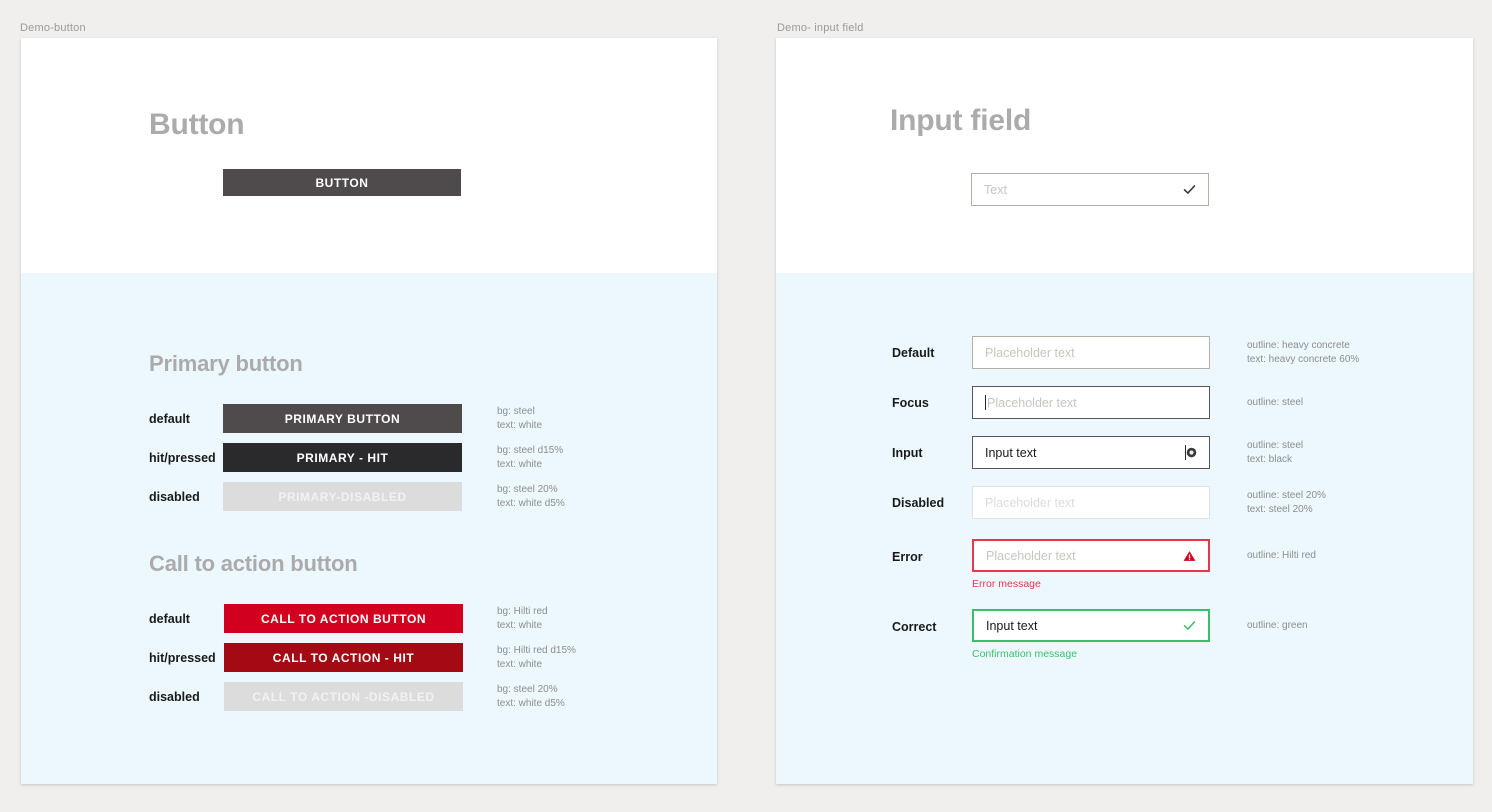  What do you see at coordinates (253, 563) in the screenshot?
I see `section-title-cta: Call to action button` at bounding box center [253, 563].